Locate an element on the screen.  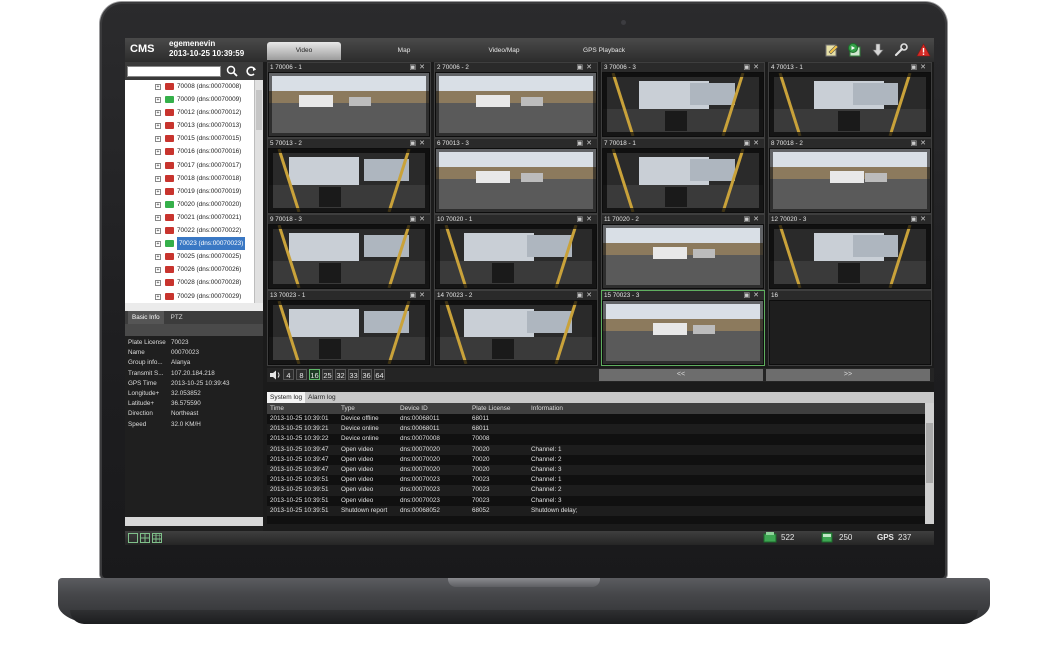
video-cell: 15 70023 - 3 ▣✕ is located at coordinates (683, 328).